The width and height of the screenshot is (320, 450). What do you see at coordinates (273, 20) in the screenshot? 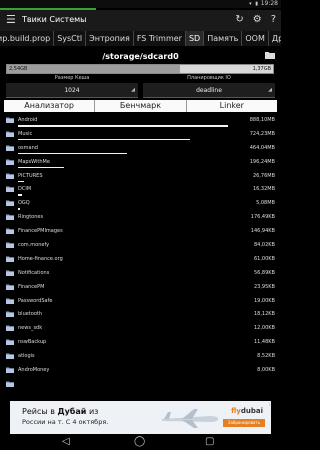
I see `help-icon: ?` at bounding box center [273, 20].